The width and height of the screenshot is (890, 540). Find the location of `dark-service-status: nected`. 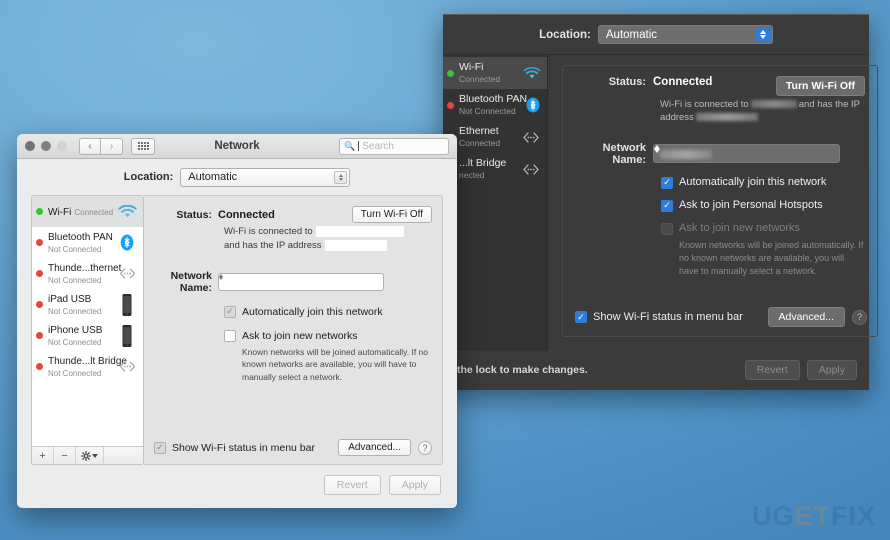

dark-service-status: nected is located at coordinates (472, 175).